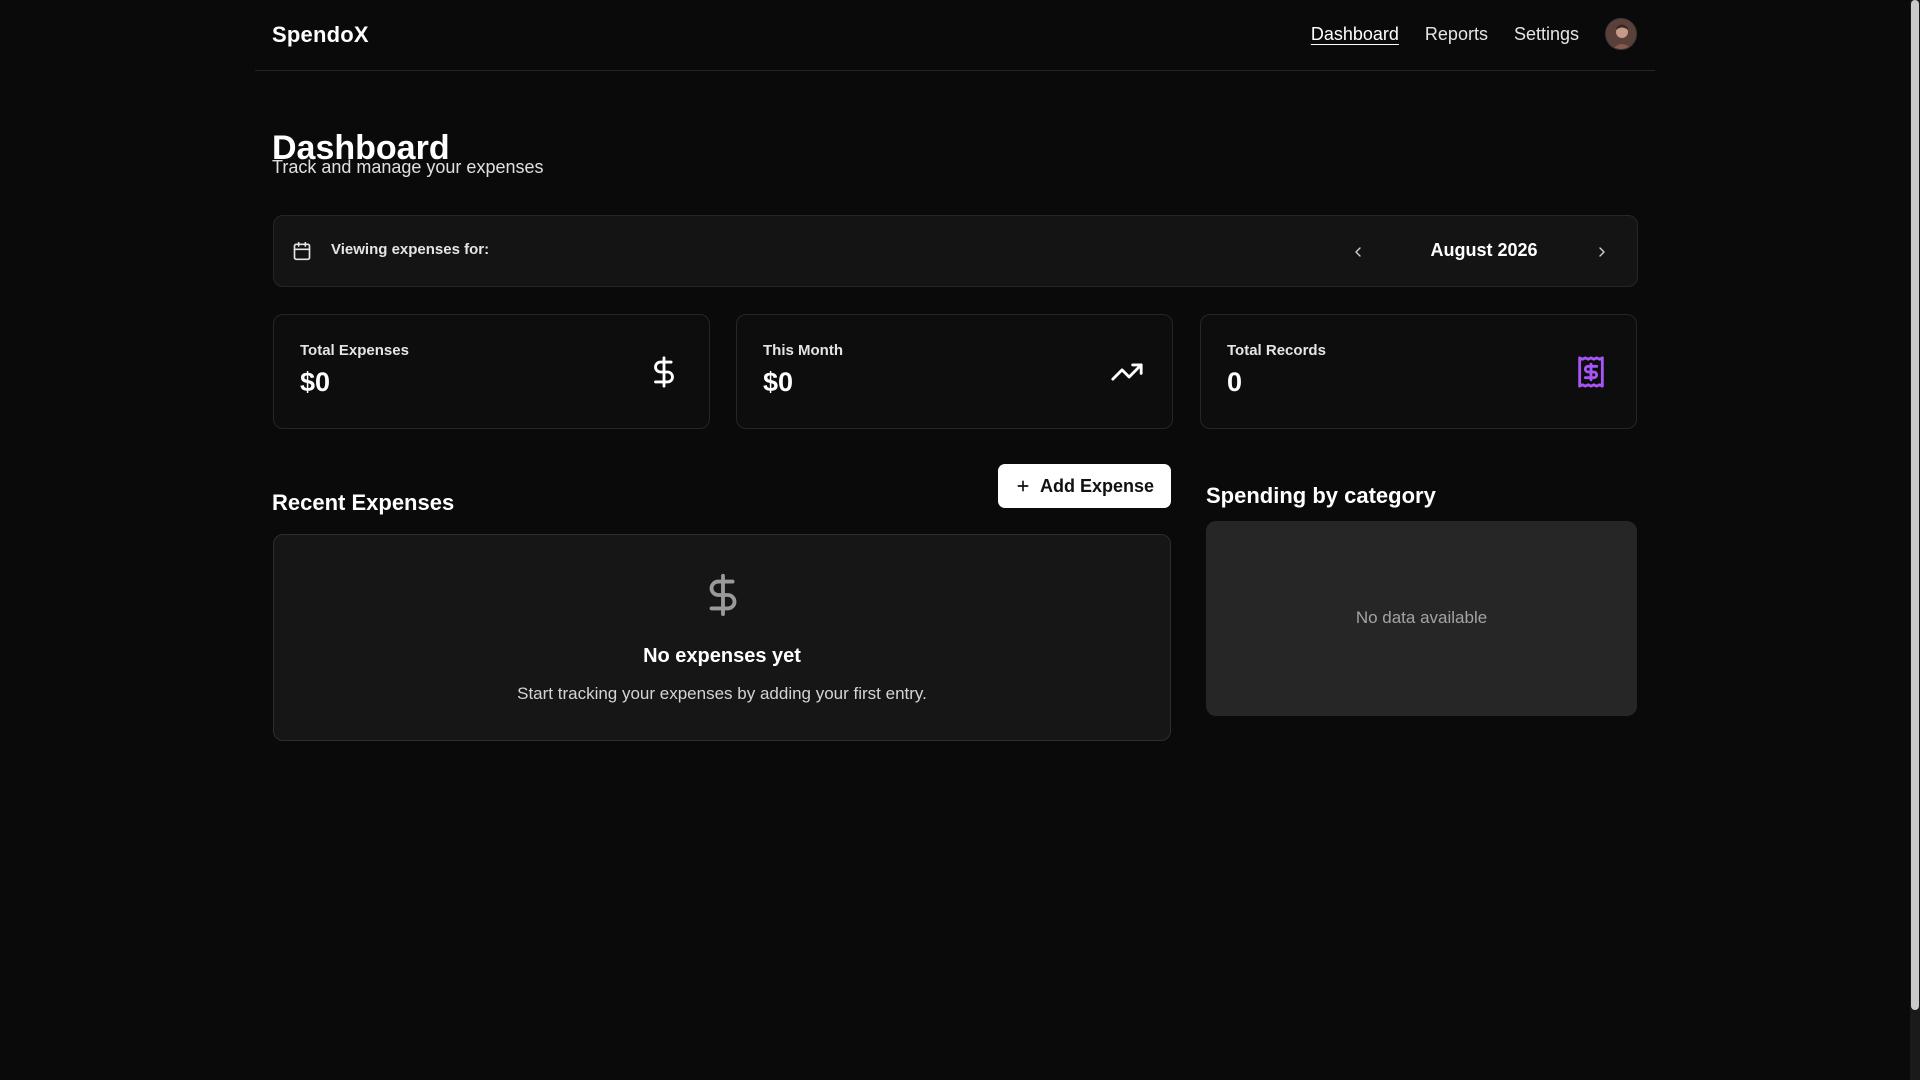  I want to click on nav-reports-link: Reports, so click(1456, 34).